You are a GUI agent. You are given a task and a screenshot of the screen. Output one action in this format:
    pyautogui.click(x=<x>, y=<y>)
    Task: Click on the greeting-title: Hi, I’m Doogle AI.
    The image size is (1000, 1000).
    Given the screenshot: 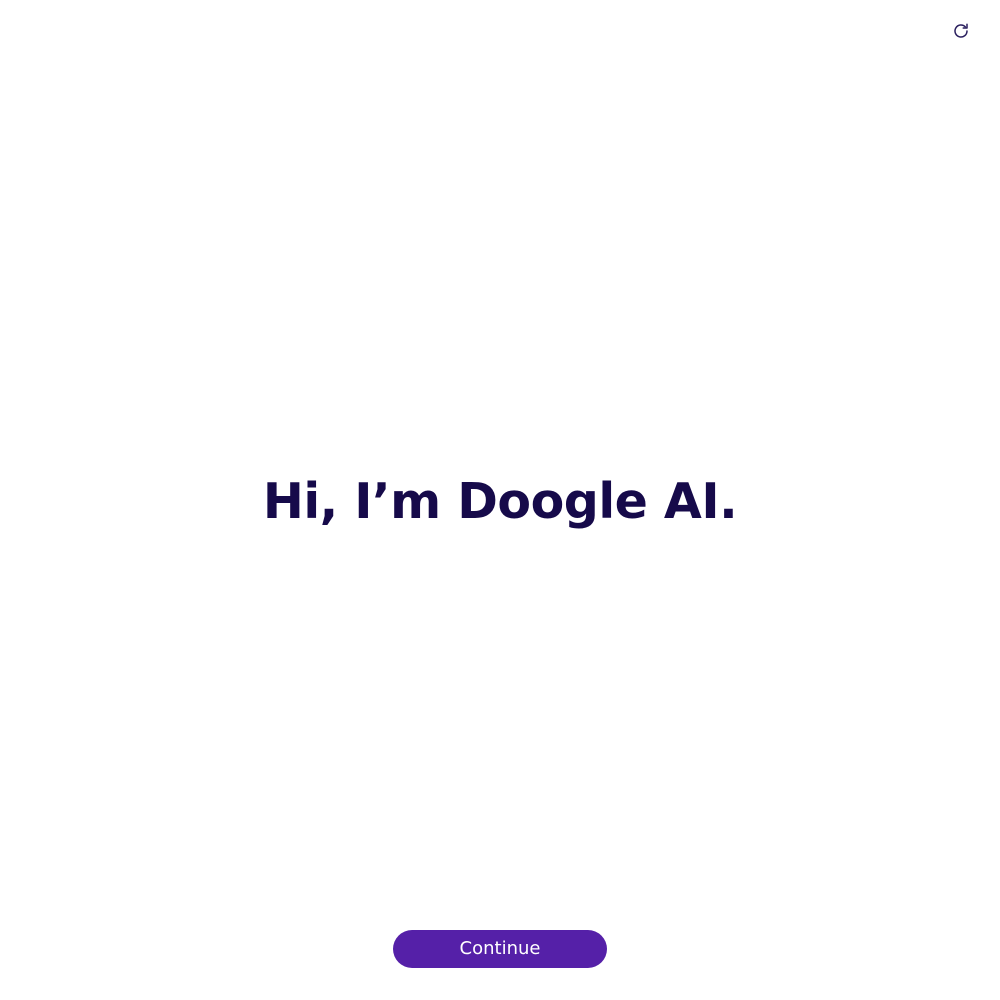 What is the action you would take?
    pyautogui.click(x=500, y=501)
    